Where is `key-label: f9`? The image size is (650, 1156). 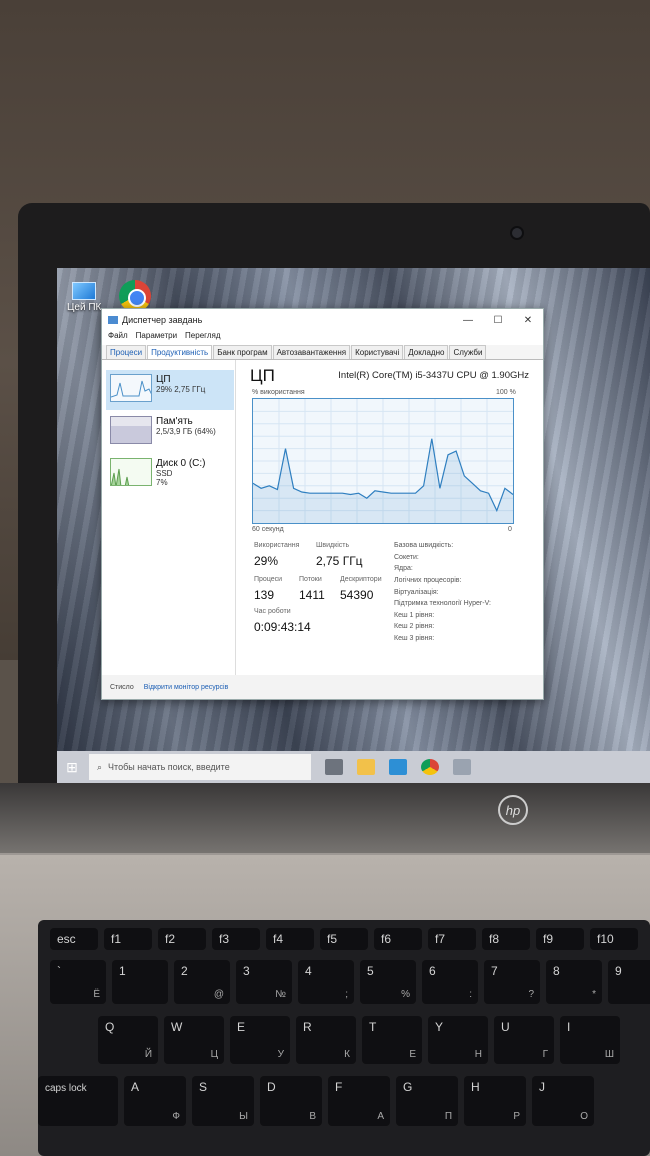
key-label: f9 is located at coordinates (548, 939).